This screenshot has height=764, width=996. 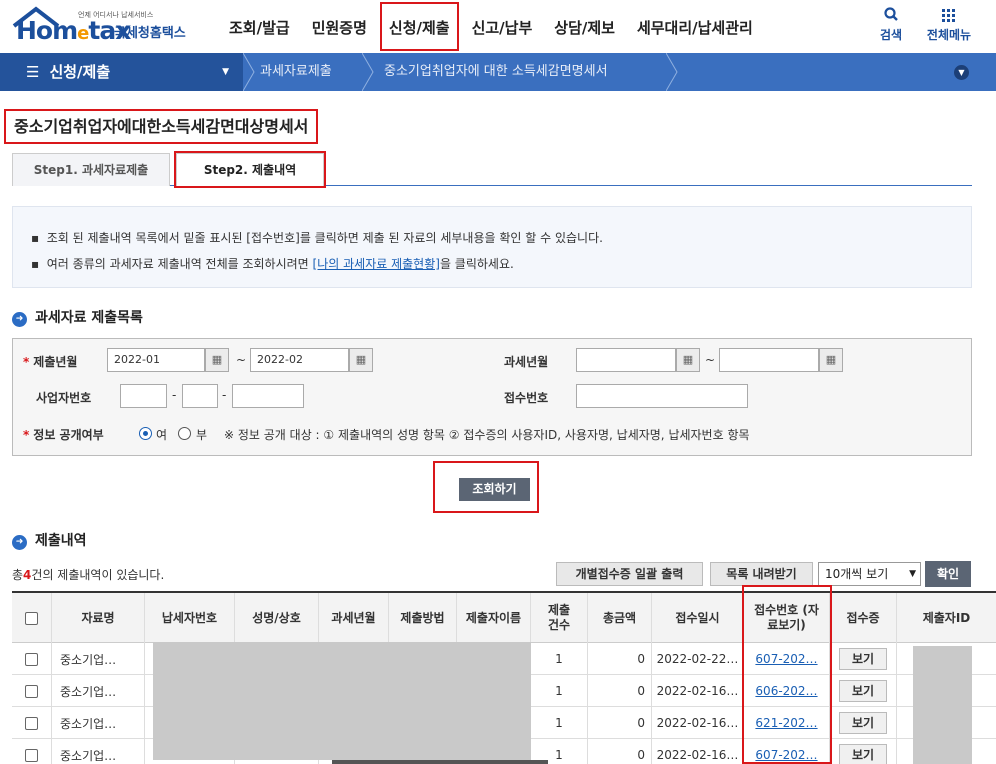 I want to click on global-nav: 조회/발급 민원증명 신청/제출 신고/납부 상담/제보 세무대리/납세관리, so click(x=491, y=26).